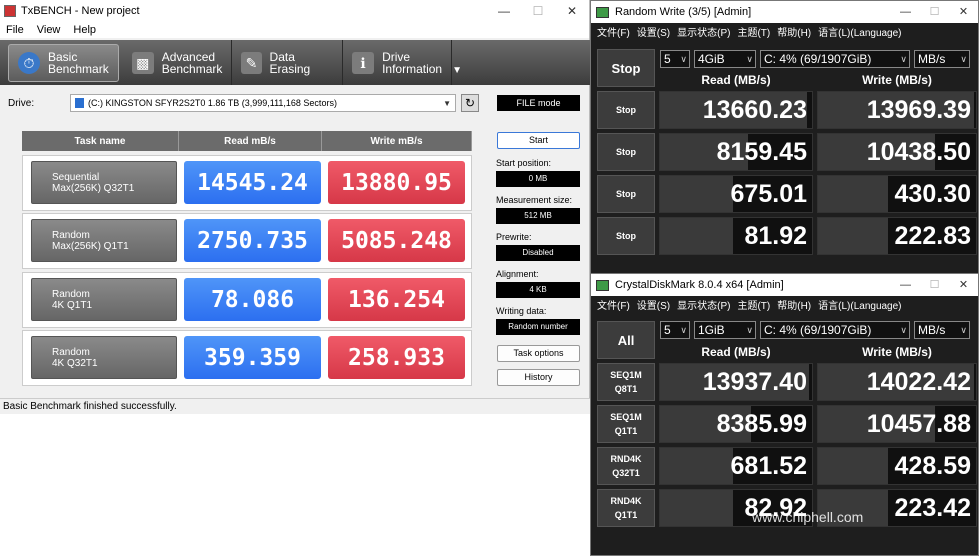 Image resolution: width=979 pixels, height=556 pixels. Describe the element at coordinates (104, 182) in the screenshot. I see `task-button: Sequential Max(256K) Q32T1` at that location.